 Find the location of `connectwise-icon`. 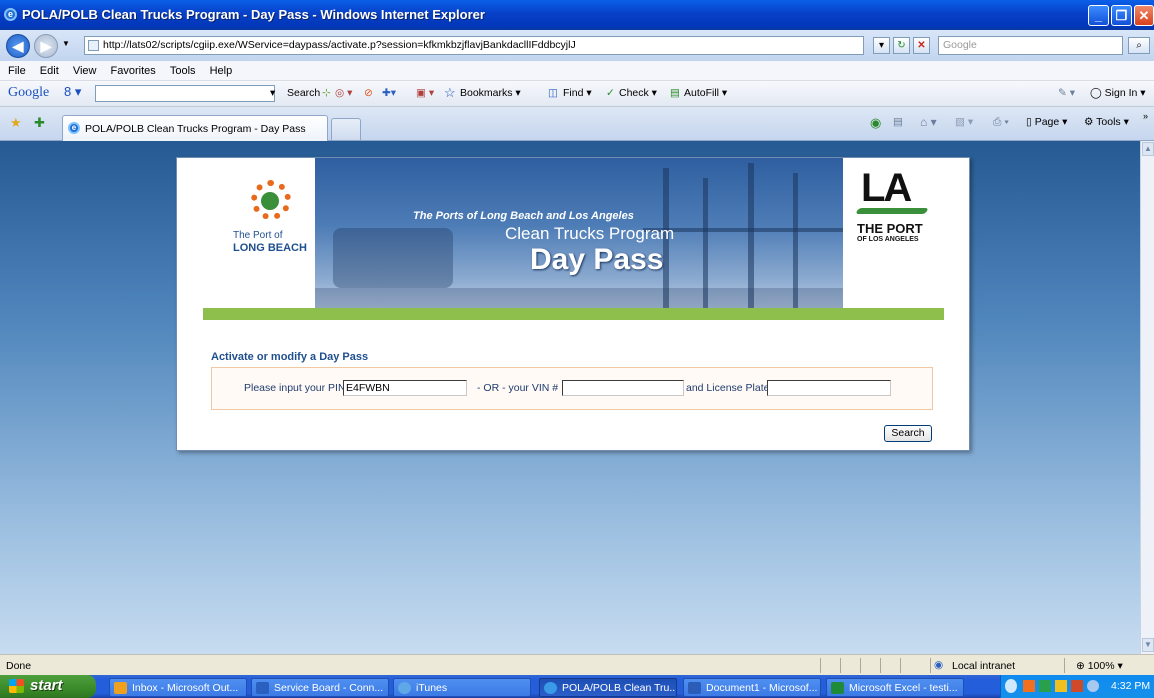

connectwise-icon is located at coordinates (262, 688).